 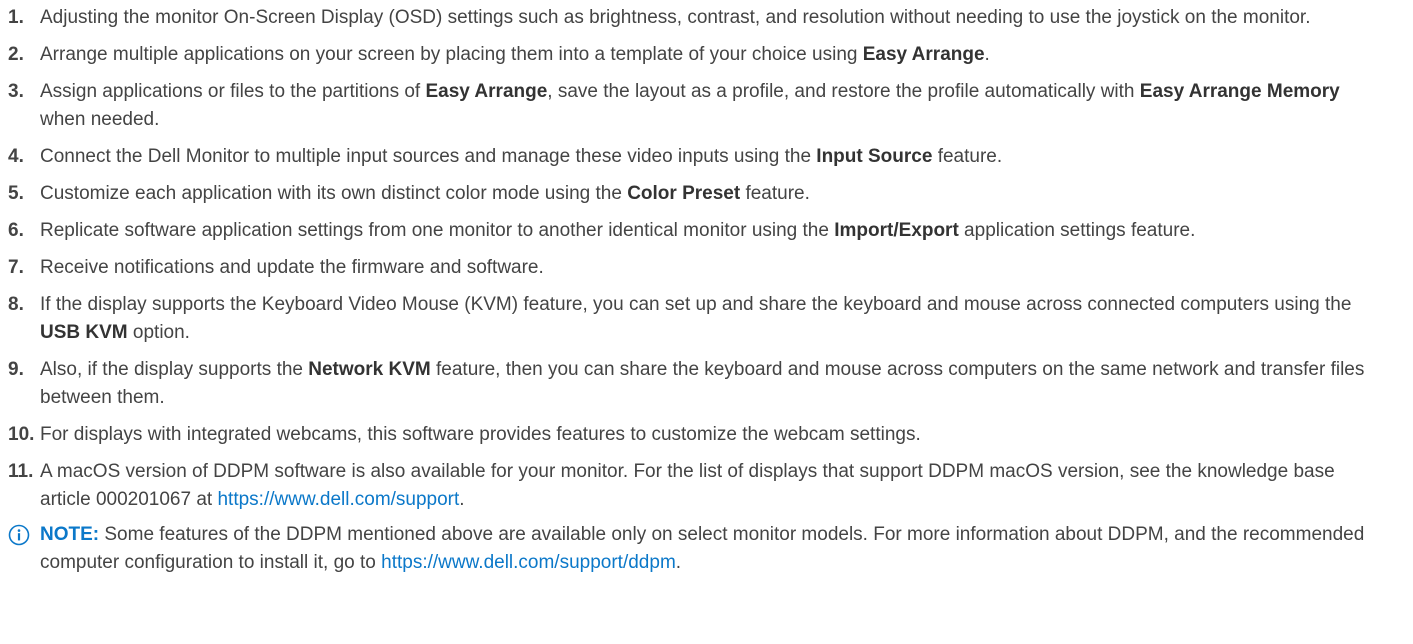 What do you see at coordinates (16, 230) in the screenshot?
I see `list-item-number: 6.` at bounding box center [16, 230].